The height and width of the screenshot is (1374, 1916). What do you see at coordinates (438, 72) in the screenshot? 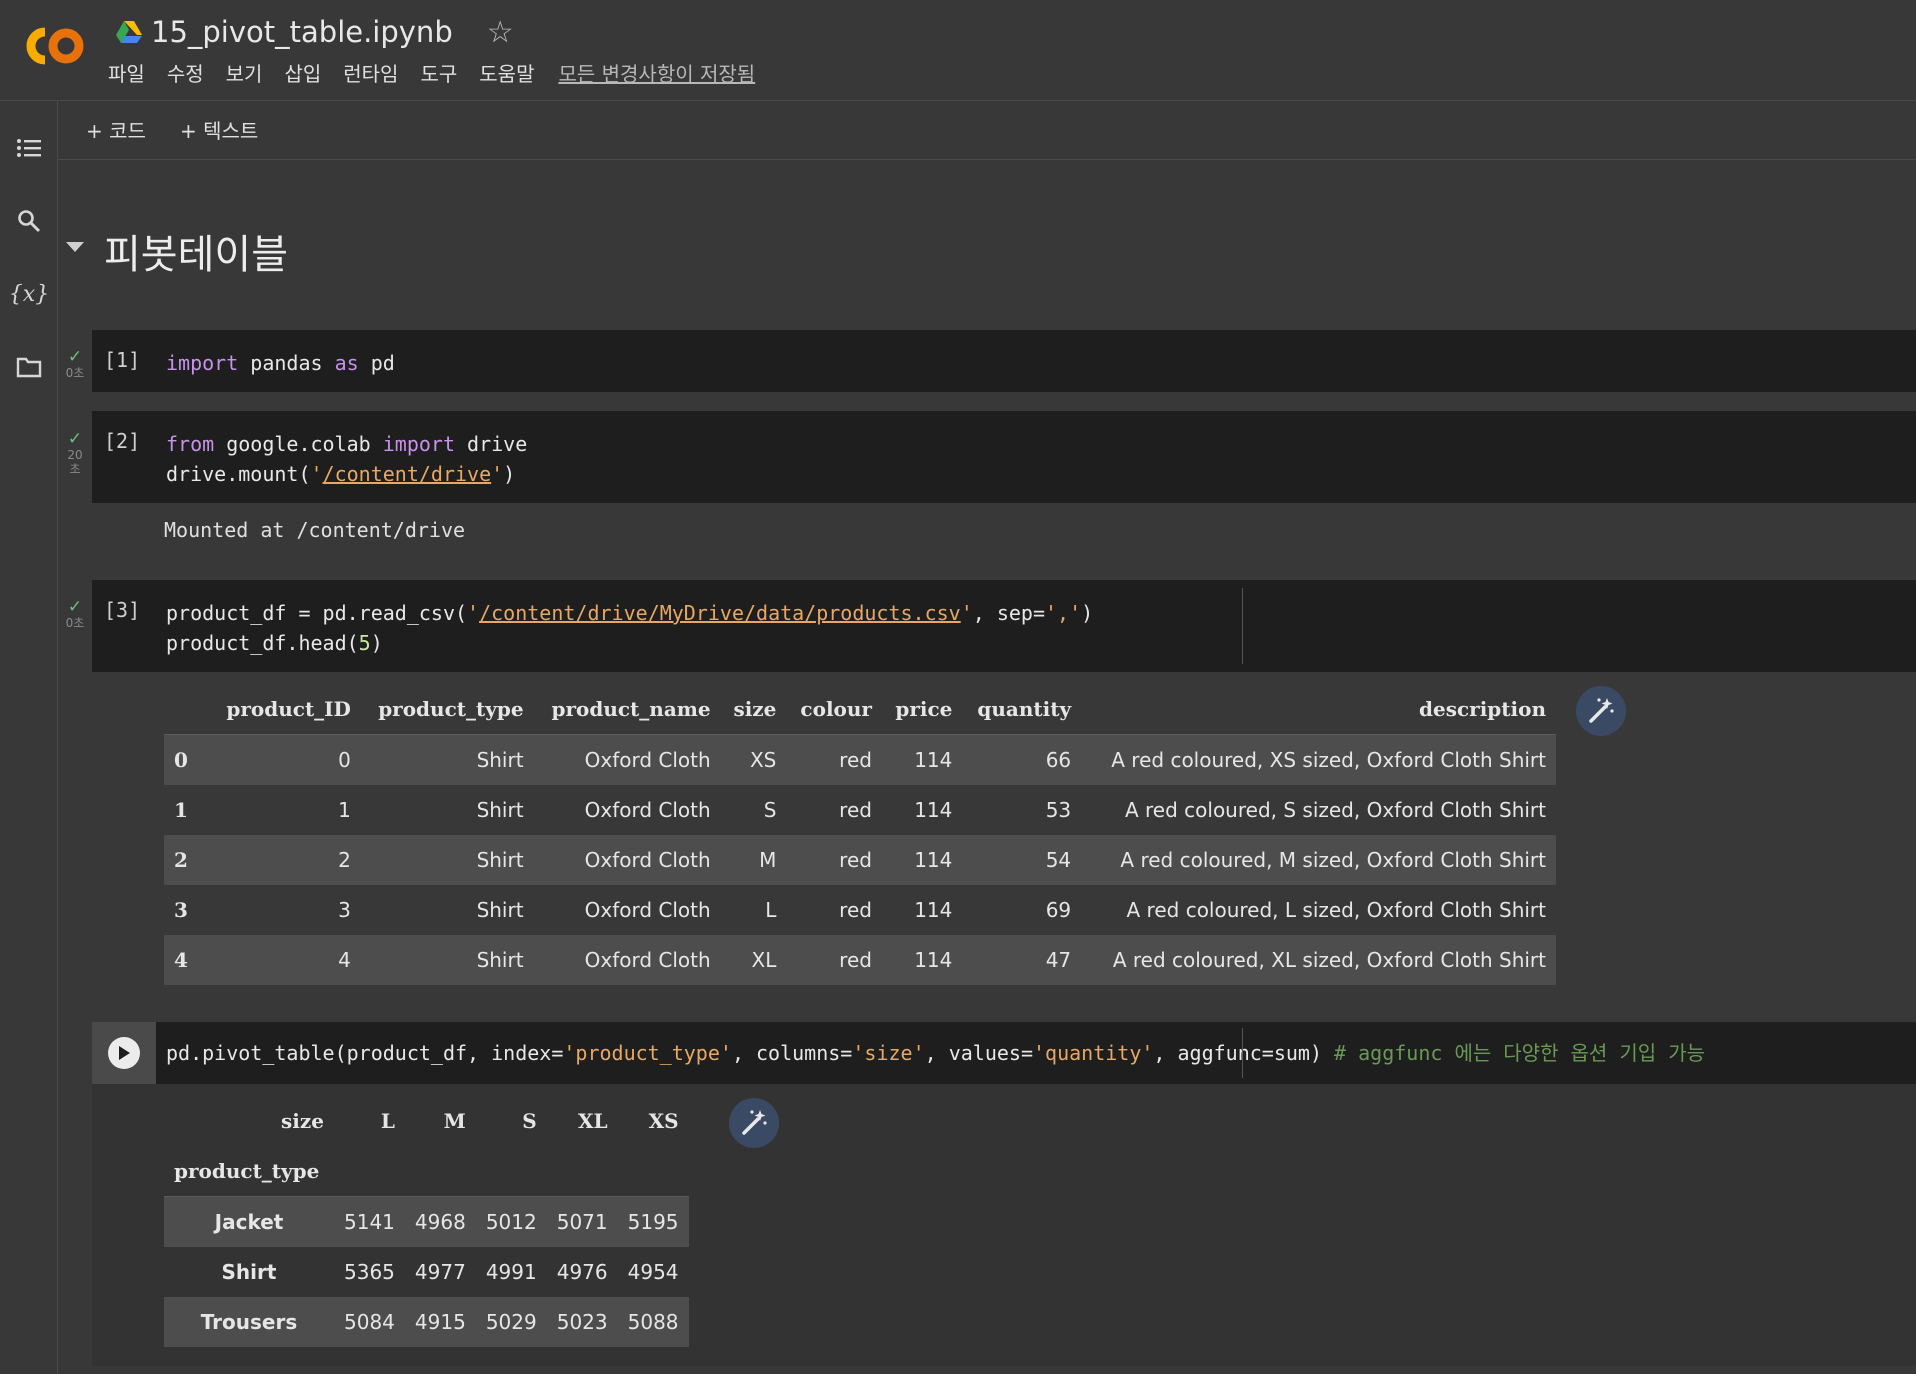
I see `menu-tools: 도구` at bounding box center [438, 72].